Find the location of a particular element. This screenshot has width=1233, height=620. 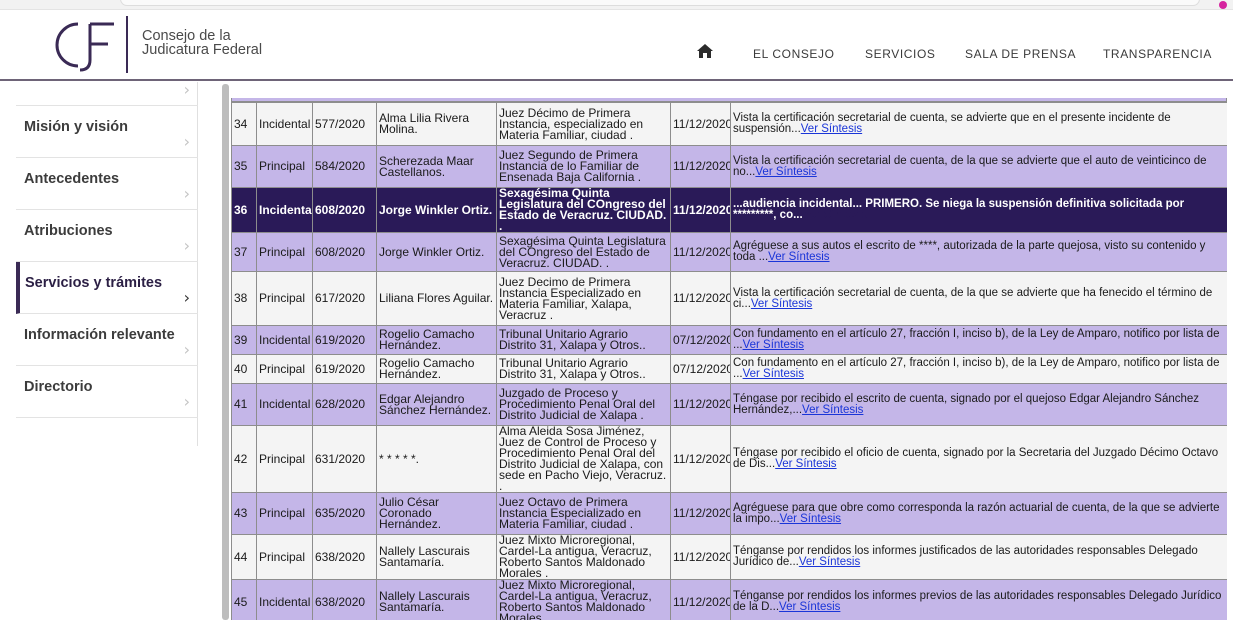

row-number-cell: 35 is located at coordinates (244, 166).